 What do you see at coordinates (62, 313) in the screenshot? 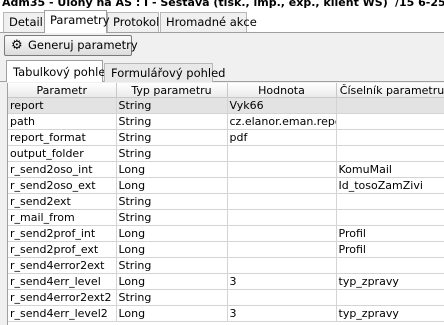
I see `table-cell: r_send4err_level2` at bounding box center [62, 313].